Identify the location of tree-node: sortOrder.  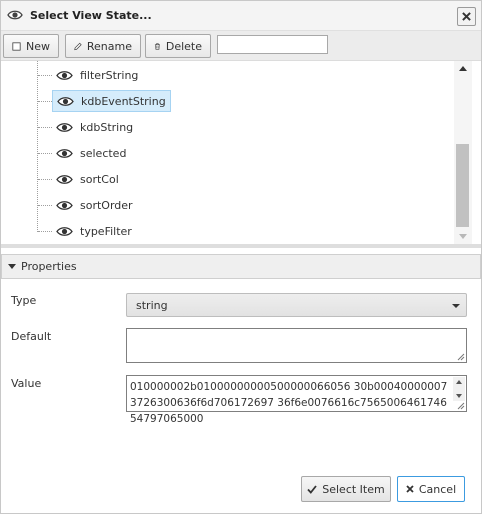
(94, 205).